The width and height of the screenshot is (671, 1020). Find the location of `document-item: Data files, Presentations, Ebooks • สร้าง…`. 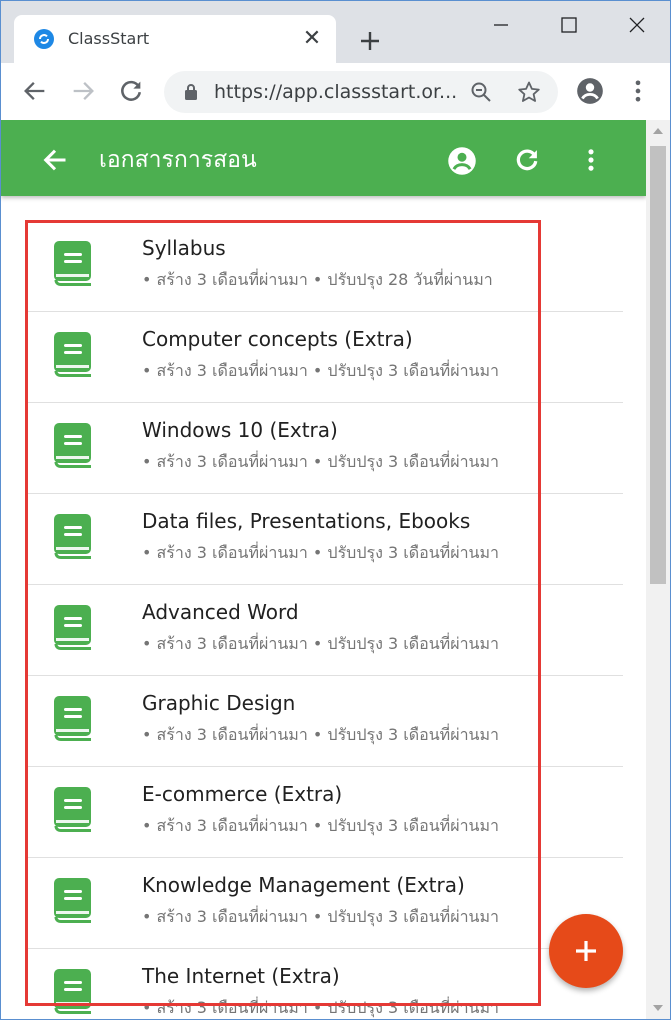

document-item: Data files, Presentations, Ebooks • สร้าง… is located at coordinates (324, 539).